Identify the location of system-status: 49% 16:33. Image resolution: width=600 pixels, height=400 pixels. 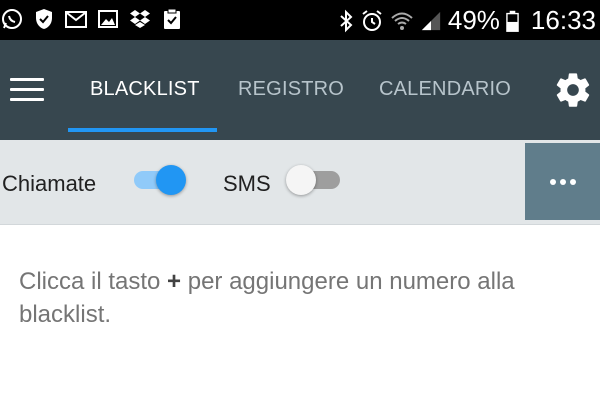
(467, 20).